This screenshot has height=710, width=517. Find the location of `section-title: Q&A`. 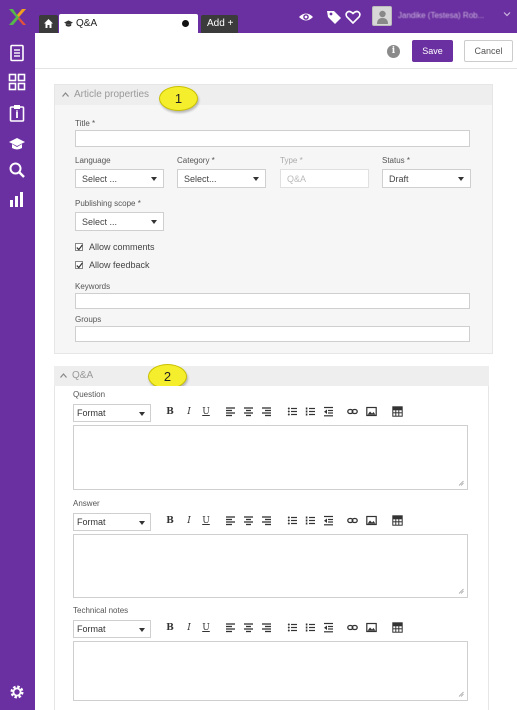

section-title: Q&A is located at coordinates (83, 375).